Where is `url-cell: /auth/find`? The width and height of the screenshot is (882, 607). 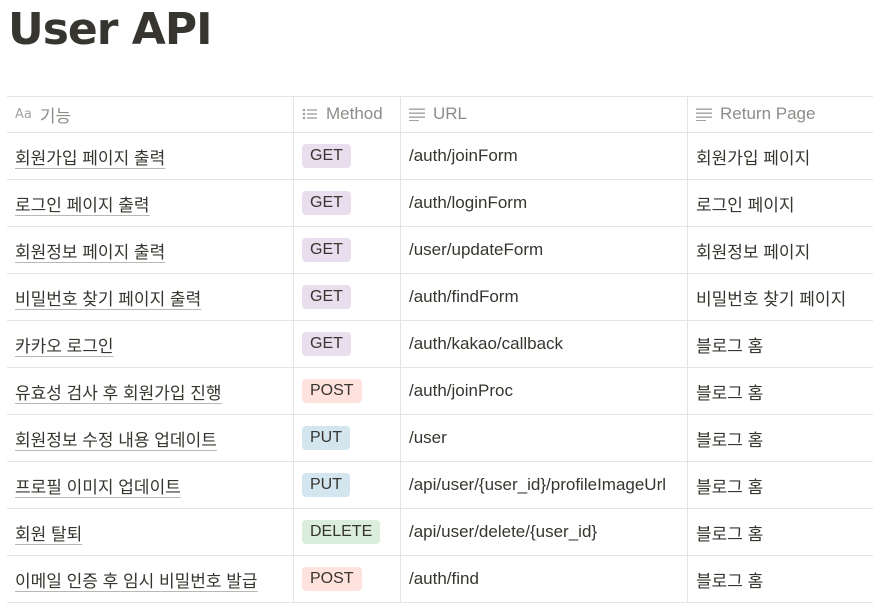
url-cell: /auth/find is located at coordinates (544, 579).